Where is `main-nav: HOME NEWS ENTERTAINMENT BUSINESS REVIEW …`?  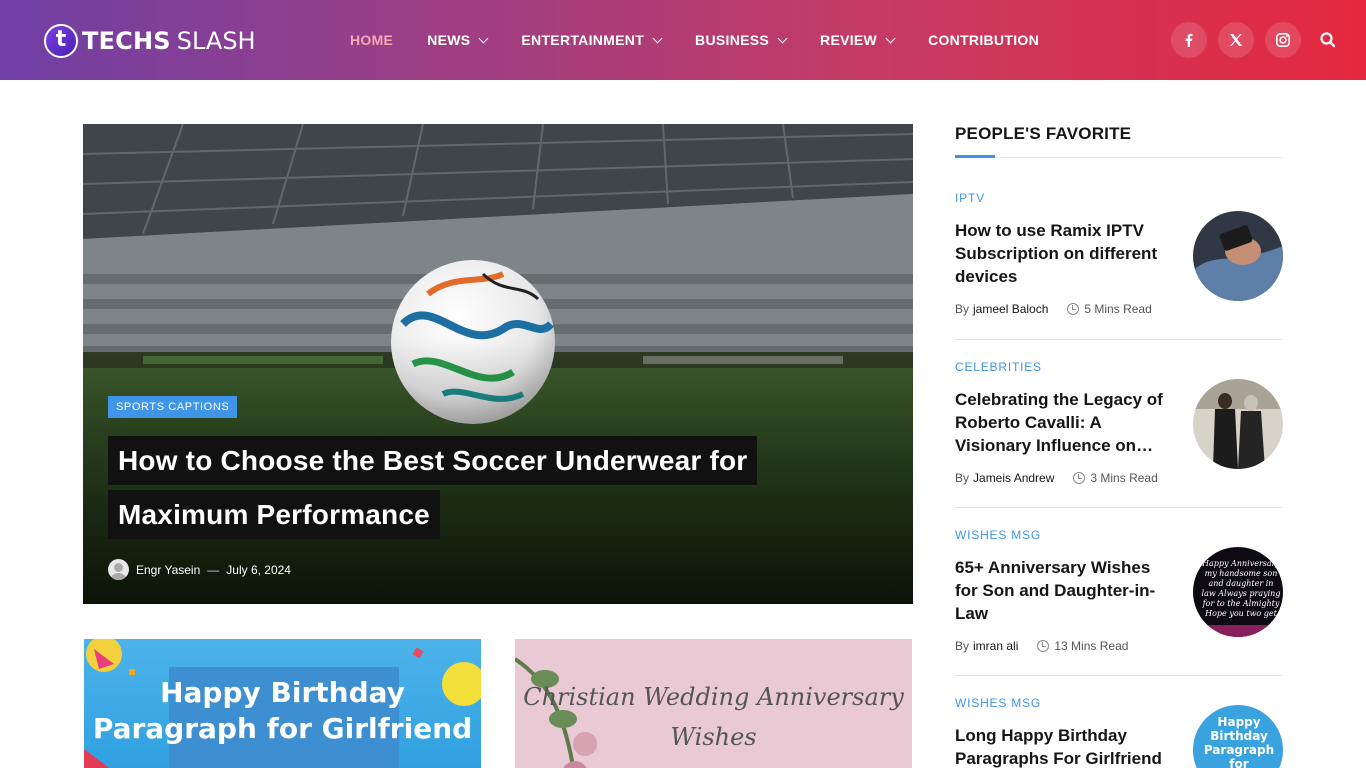 main-nav: HOME NEWS ENTERTAINMENT BUSINESS REVIEW … is located at coordinates (694, 40).